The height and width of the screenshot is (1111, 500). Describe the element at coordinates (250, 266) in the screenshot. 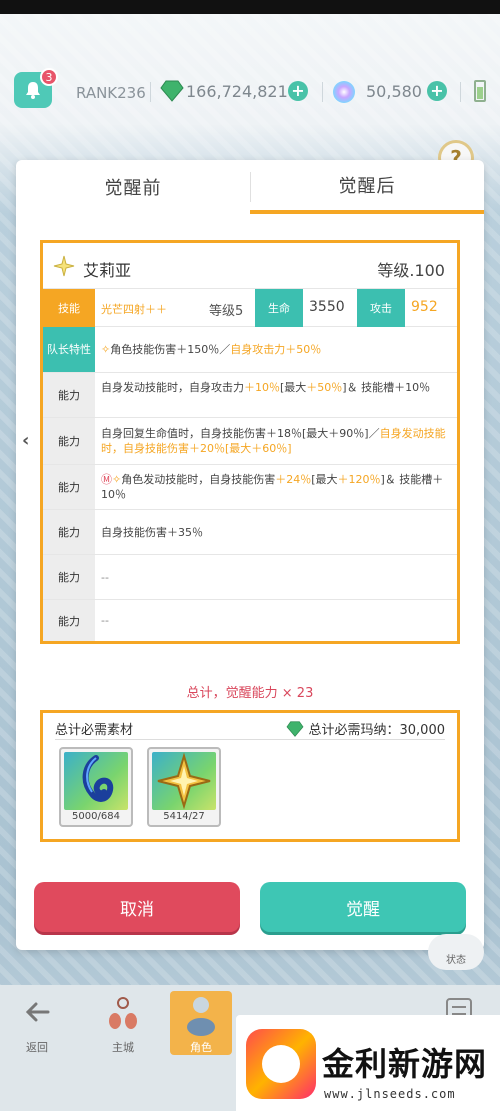

I see `character-header: 艾莉亚 等级.100` at that location.